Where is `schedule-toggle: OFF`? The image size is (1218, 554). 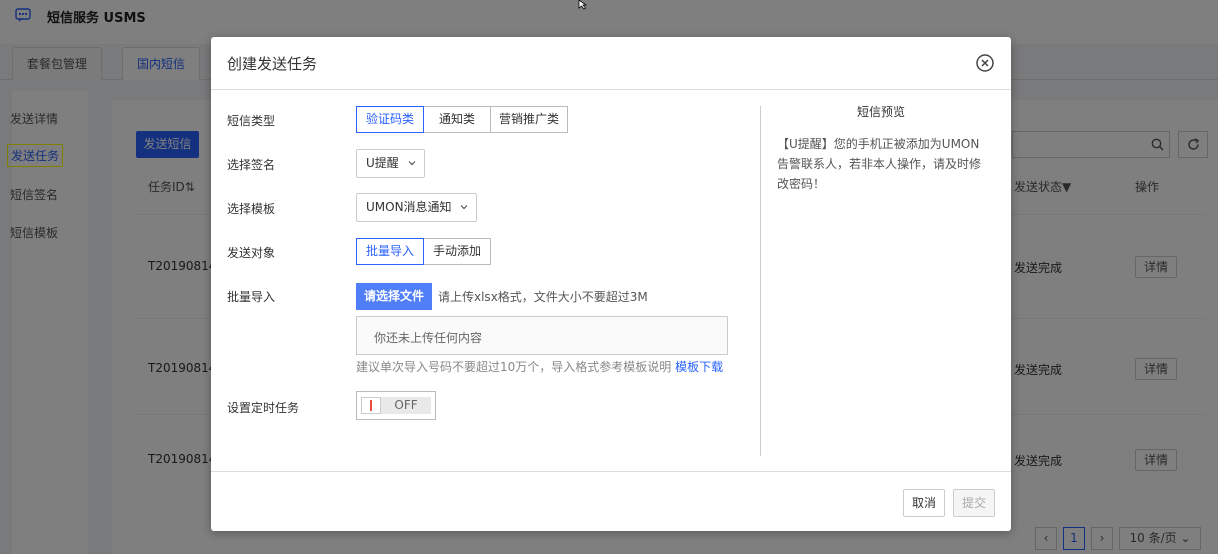 schedule-toggle: OFF is located at coordinates (396, 405).